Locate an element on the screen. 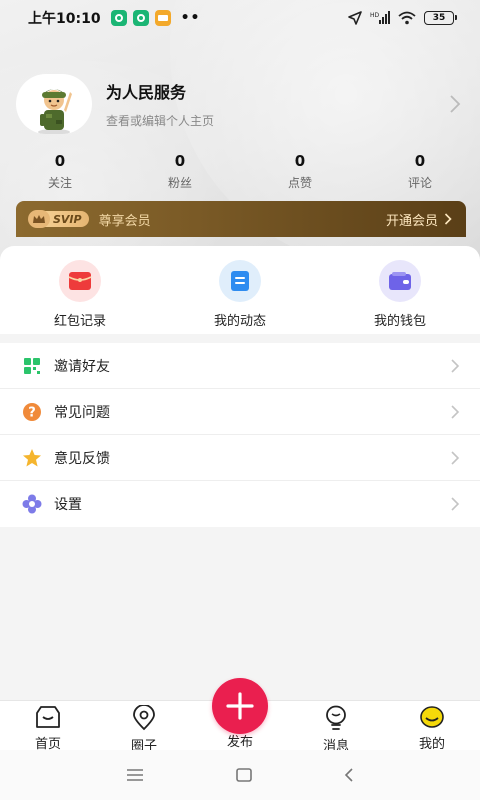 The image size is (480, 800). menu-lines-icon is located at coordinates (135, 775).